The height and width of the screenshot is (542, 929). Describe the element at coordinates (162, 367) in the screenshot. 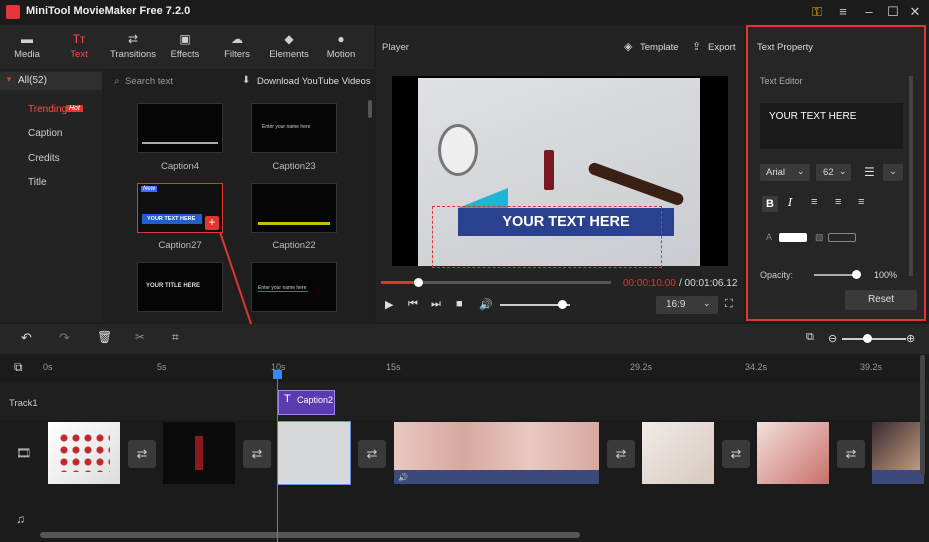

I see `ruler-tick: 5s` at that location.